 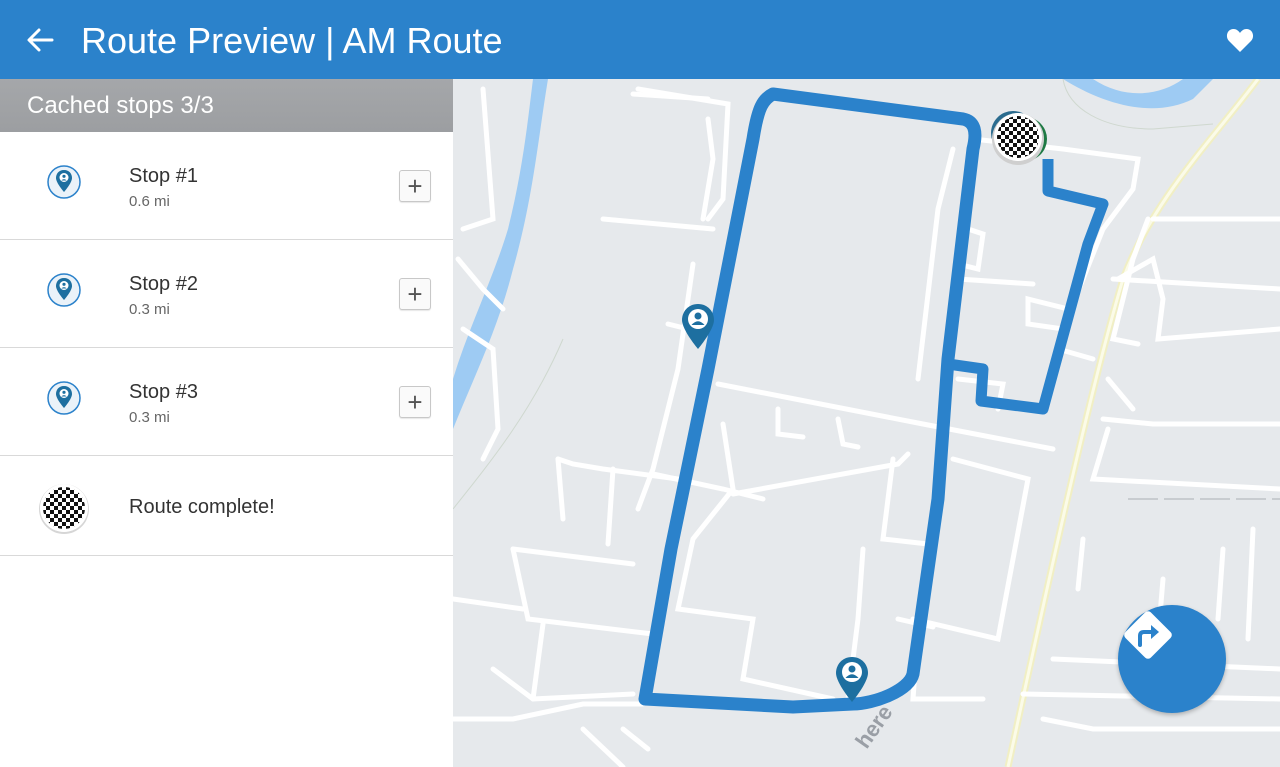 I want to click on stop-name: Stop #2, so click(x=163, y=284).